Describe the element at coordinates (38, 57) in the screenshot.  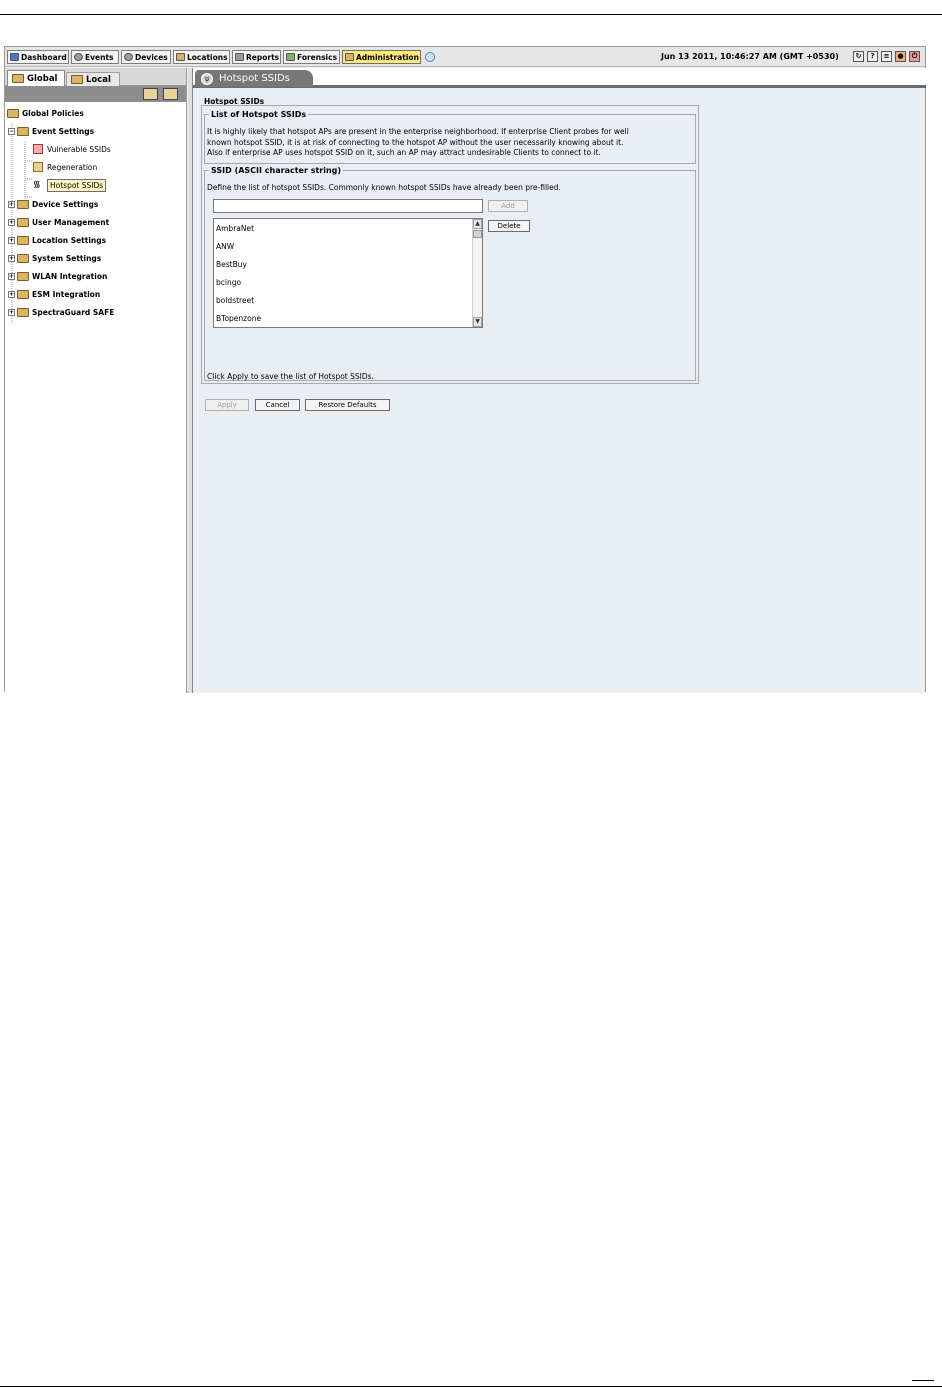
I see `tab-dashboard: Dashboard` at that location.